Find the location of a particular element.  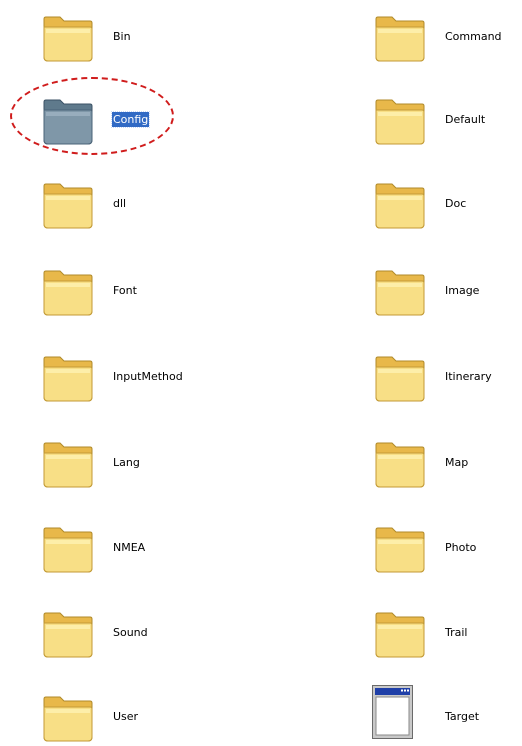

item-label: Default is located at coordinates (465, 119).